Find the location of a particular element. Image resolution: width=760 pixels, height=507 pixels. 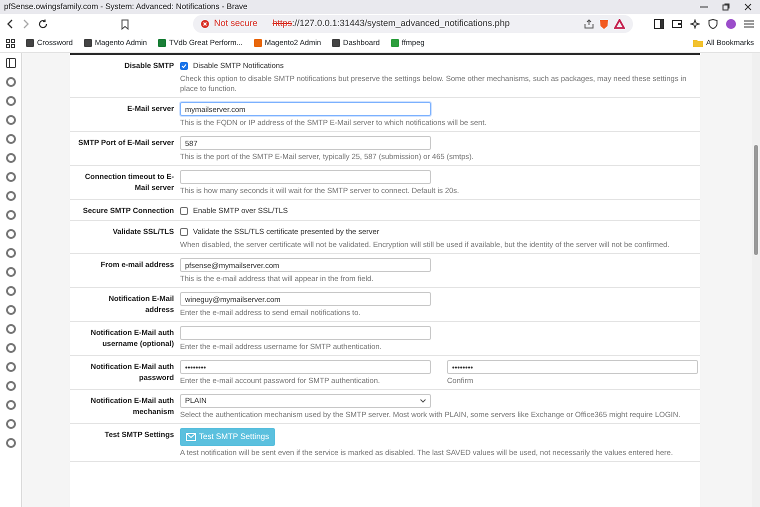

checkmark-icon is located at coordinates (184, 65).